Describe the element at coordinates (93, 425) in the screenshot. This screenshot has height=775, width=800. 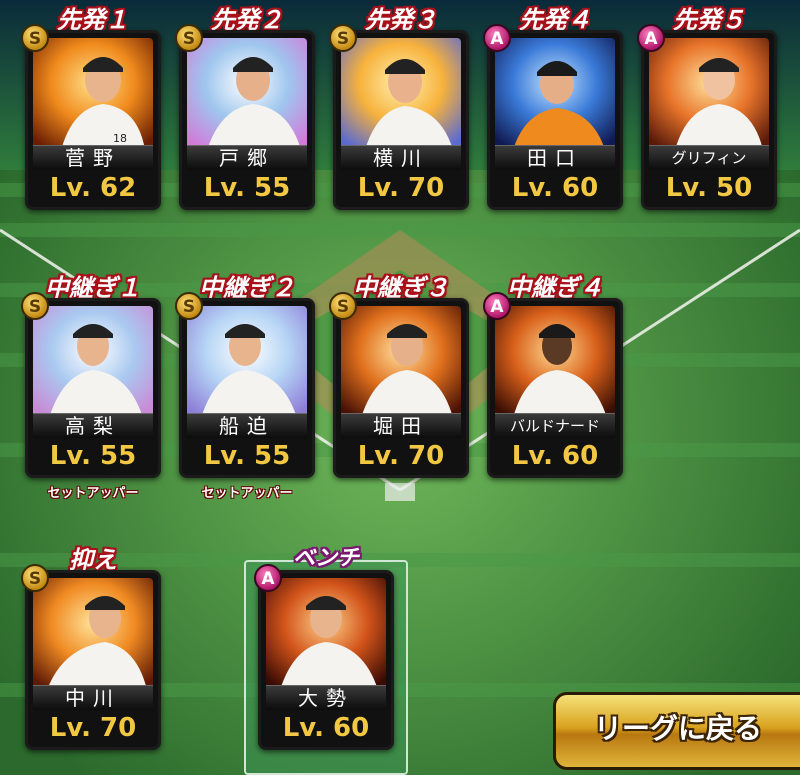
I see `player-name: 高梨` at that location.